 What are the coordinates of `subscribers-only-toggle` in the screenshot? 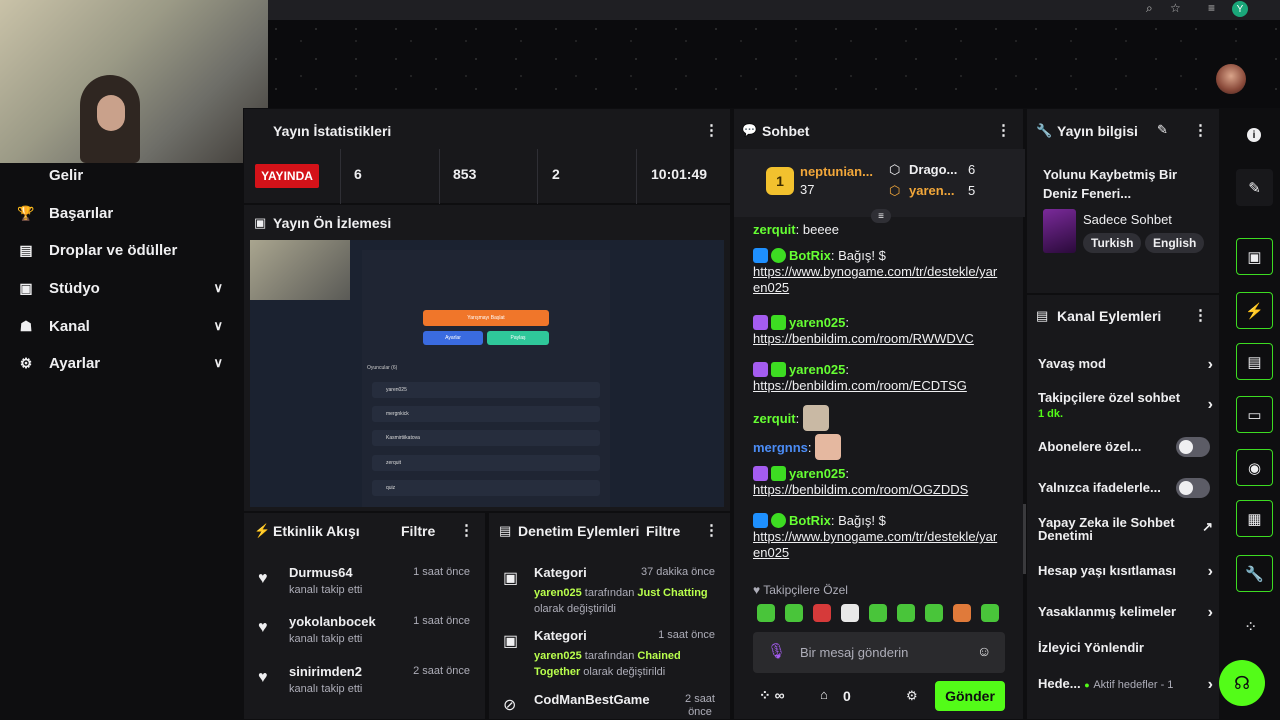 It's located at (1193, 447).